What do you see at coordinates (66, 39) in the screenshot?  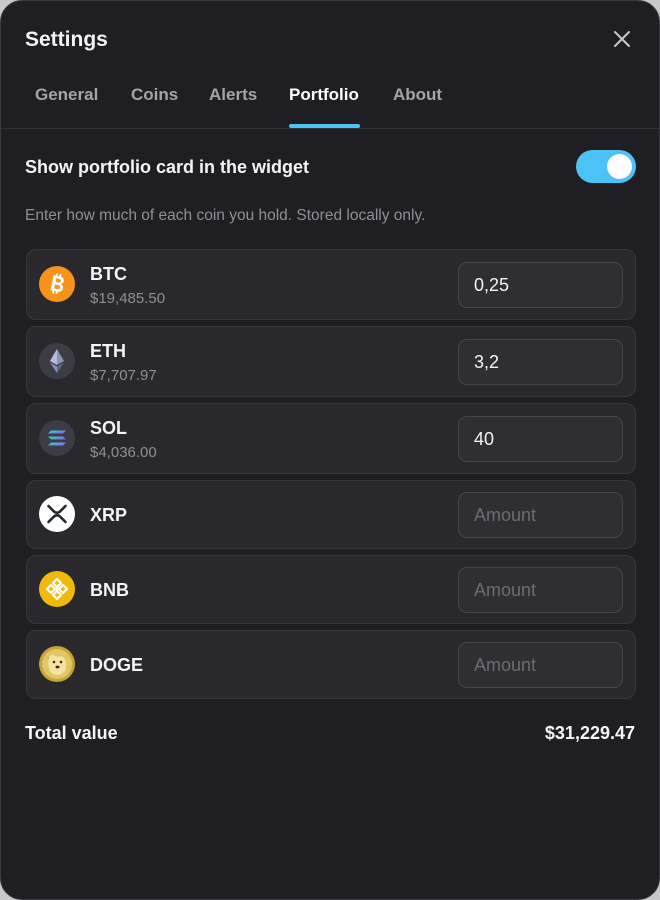 I see `window-title: Settings` at bounding box center [66, 39].